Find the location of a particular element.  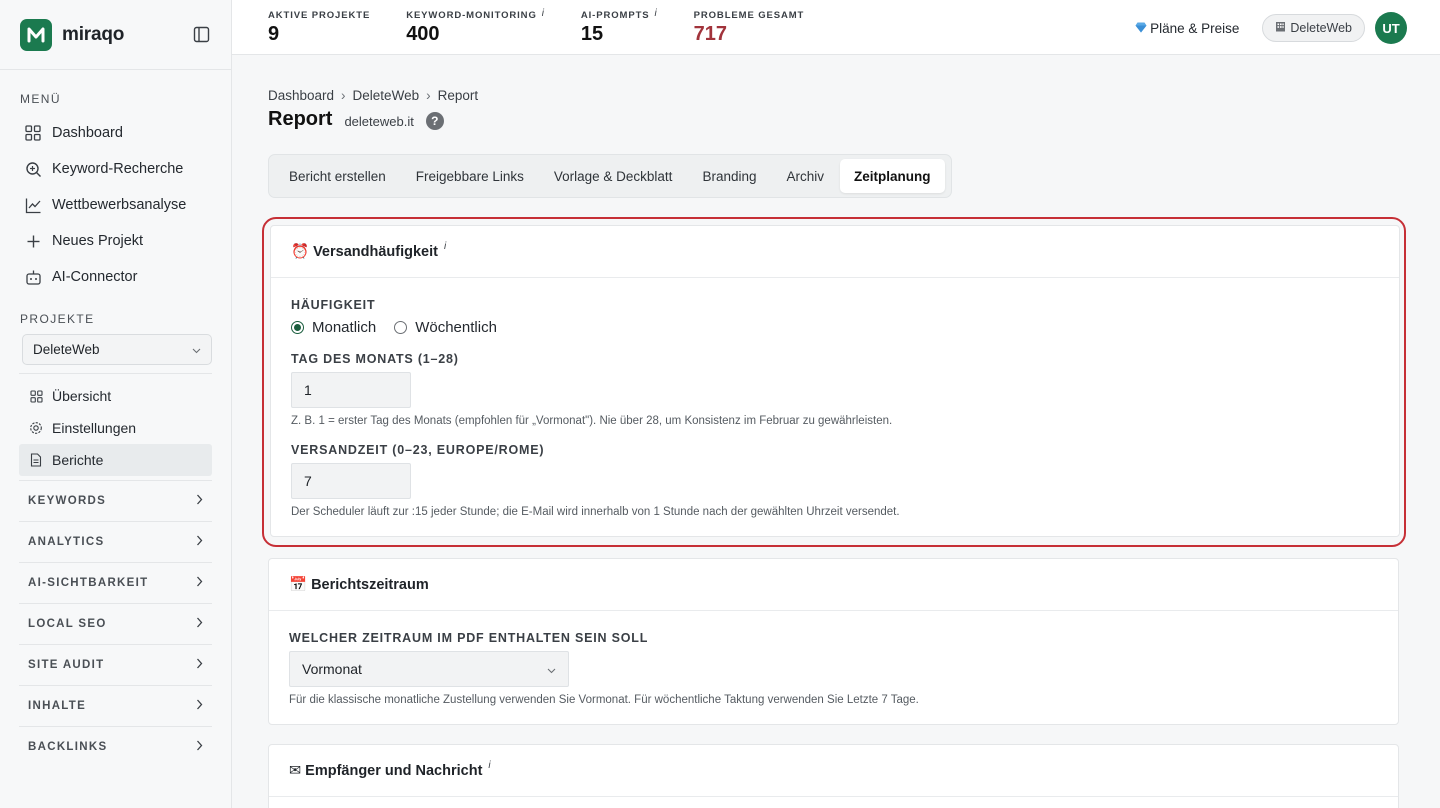

menu-item-keyword-research: Keyword-Recherche is located at coordinates (115, 169).